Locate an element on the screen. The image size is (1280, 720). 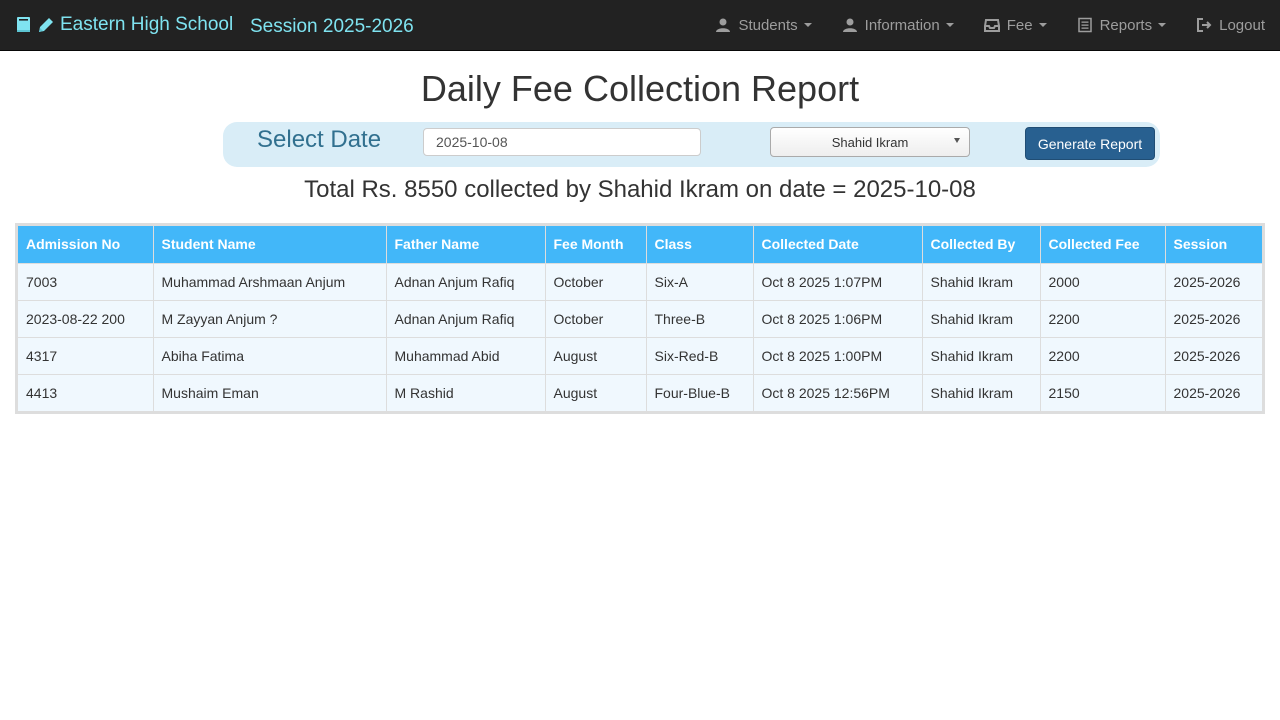
cell-student-name: Muhammad Arshmaan Anjum is located at coordinates (270, 281).